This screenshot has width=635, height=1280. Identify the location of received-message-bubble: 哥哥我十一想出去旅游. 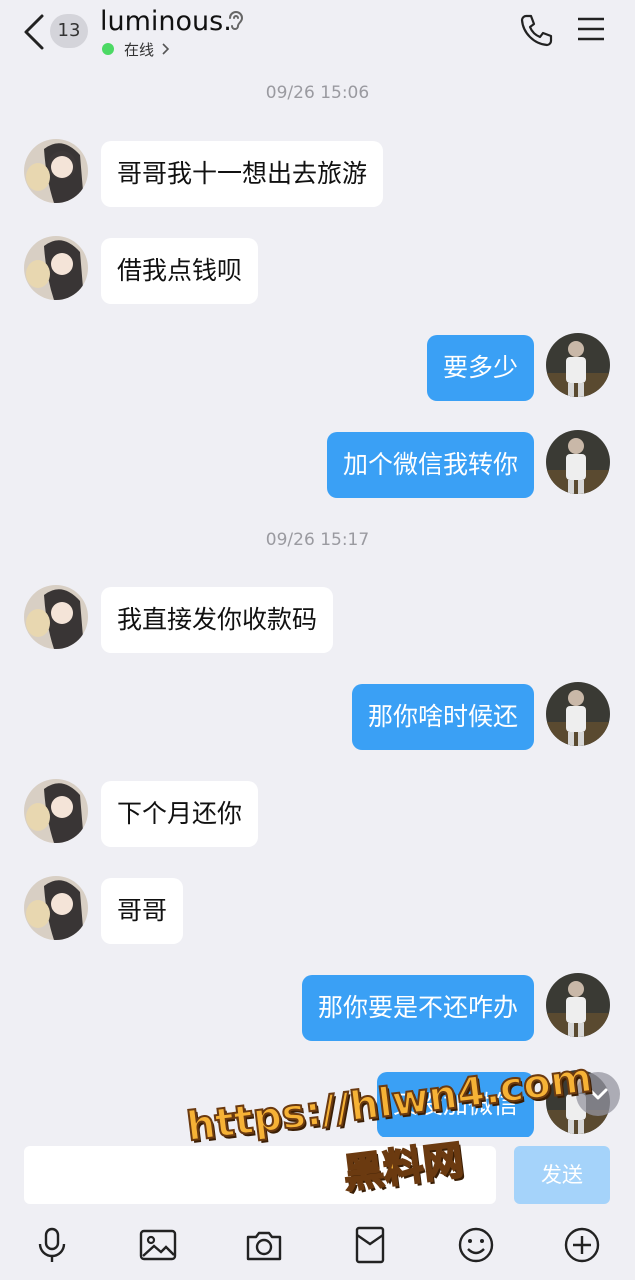
(242, 174).